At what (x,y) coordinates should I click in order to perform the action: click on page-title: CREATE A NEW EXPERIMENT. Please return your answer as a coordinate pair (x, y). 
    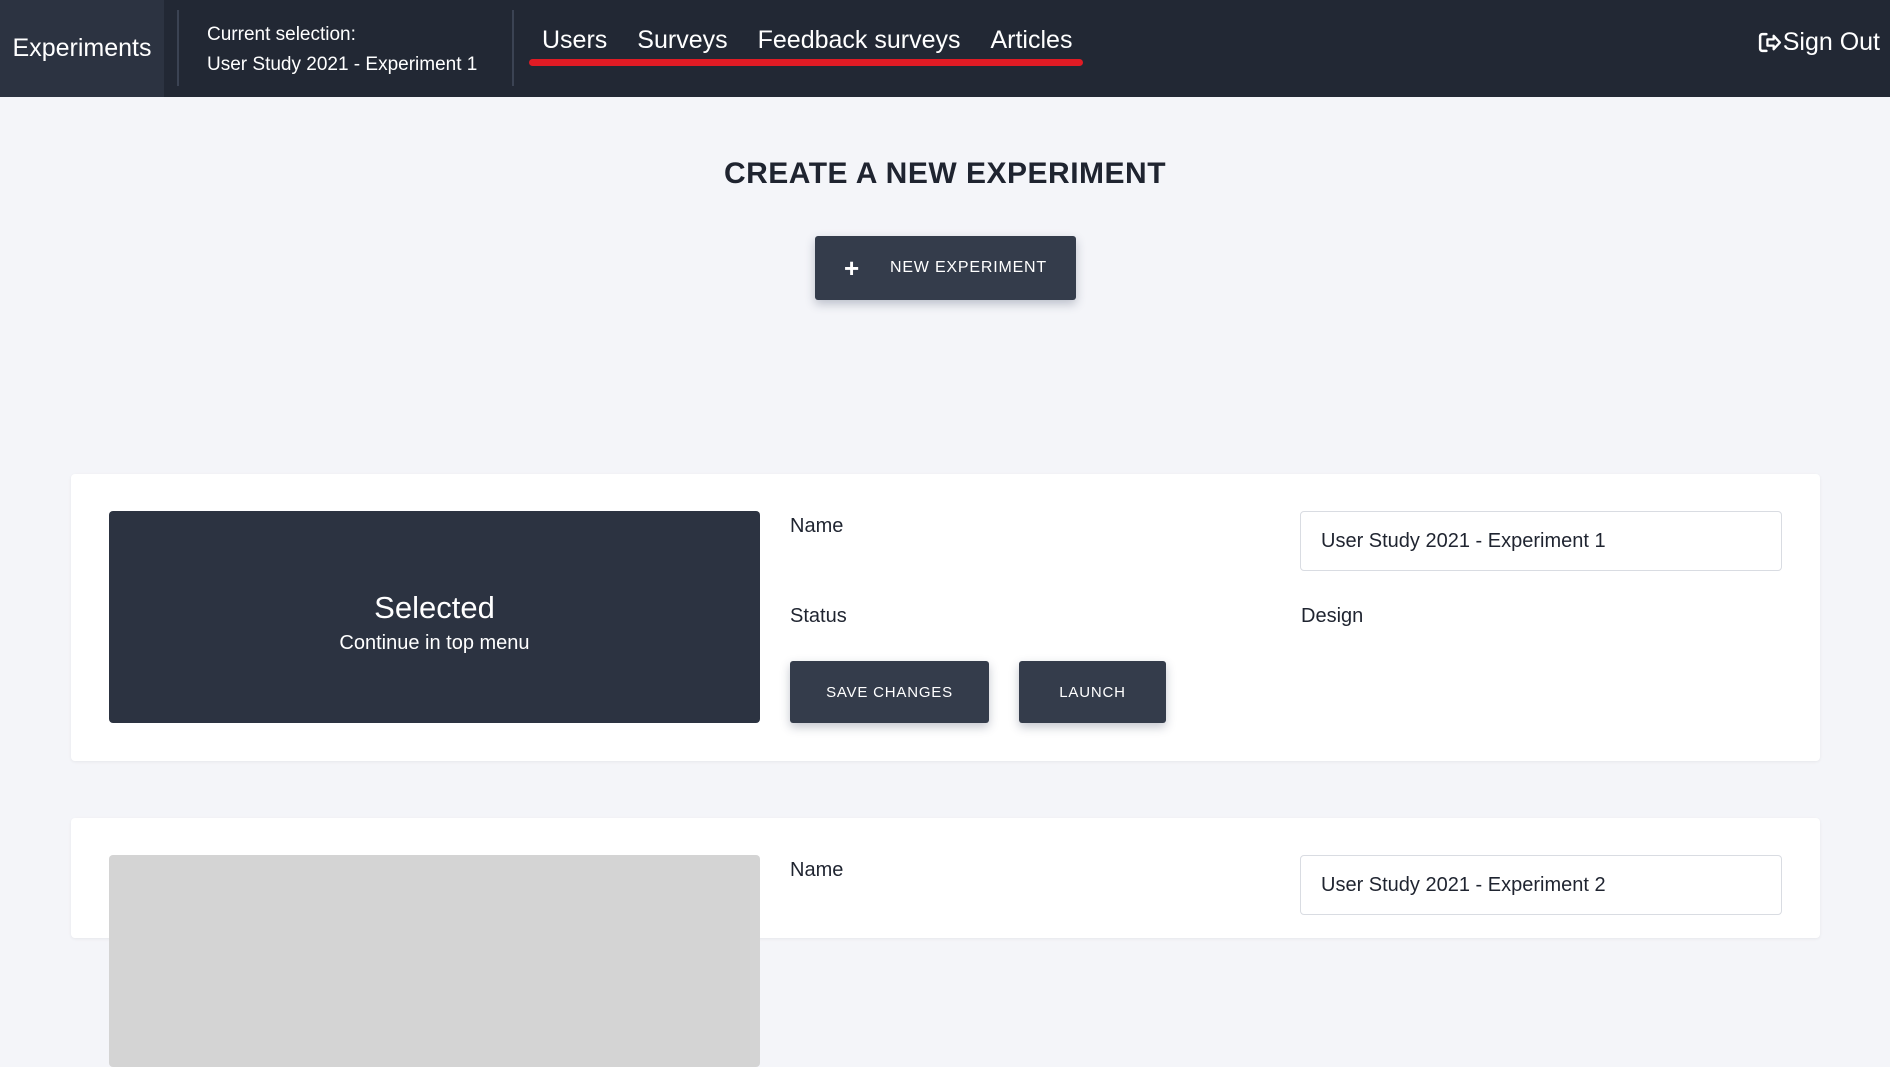
    Looking at the image, I should click on (945, 173).